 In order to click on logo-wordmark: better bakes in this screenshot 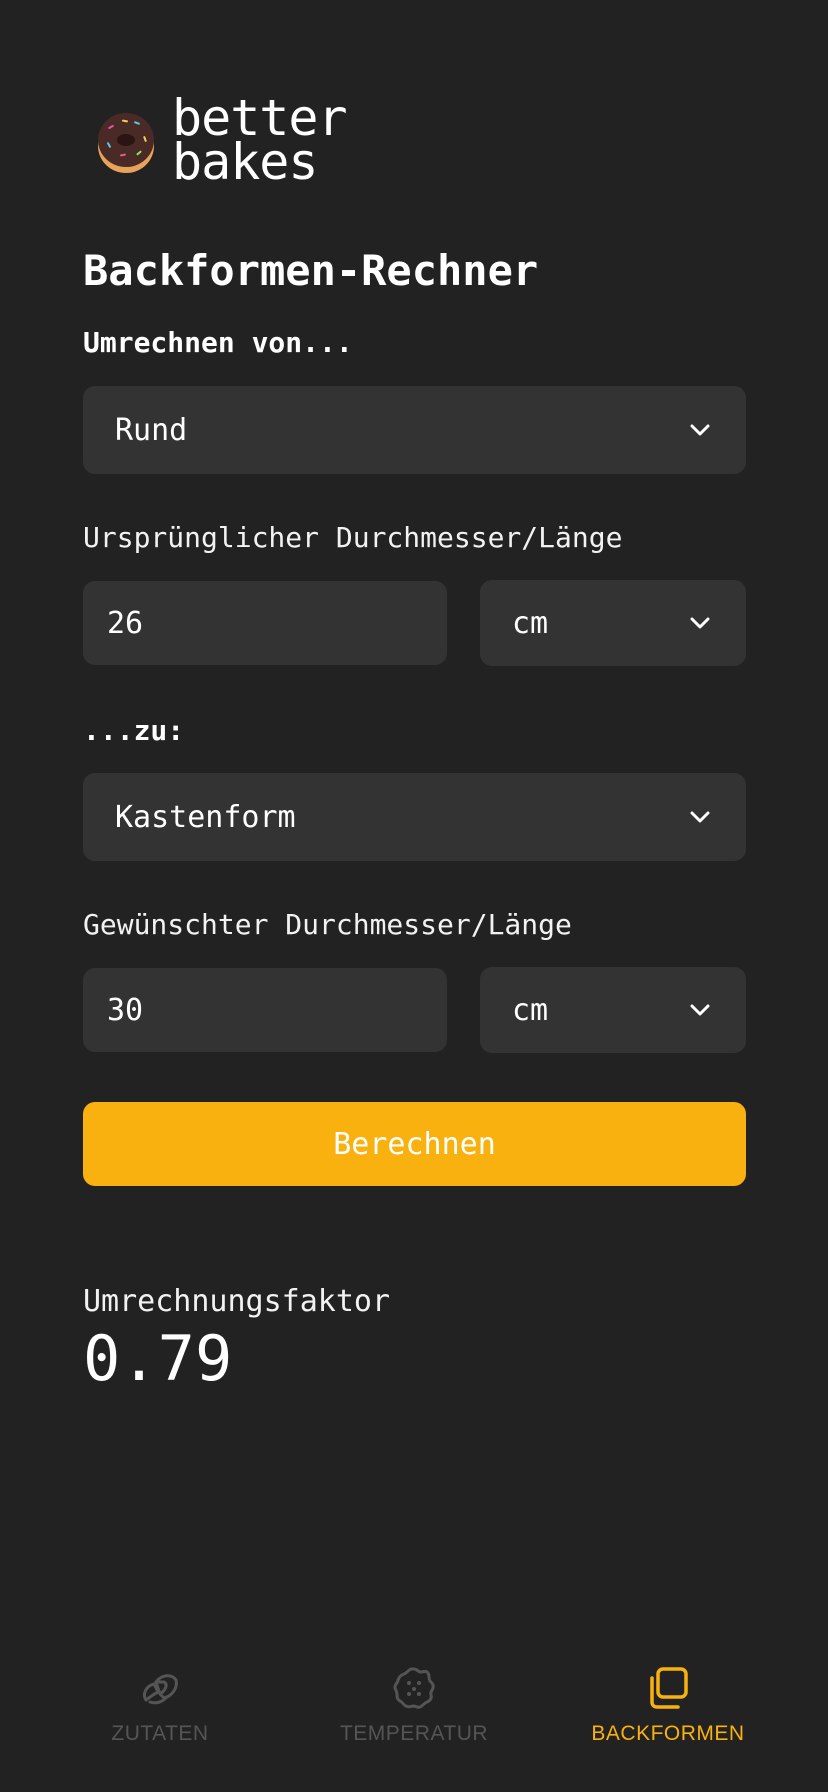, I will do `click(260, 140)`.